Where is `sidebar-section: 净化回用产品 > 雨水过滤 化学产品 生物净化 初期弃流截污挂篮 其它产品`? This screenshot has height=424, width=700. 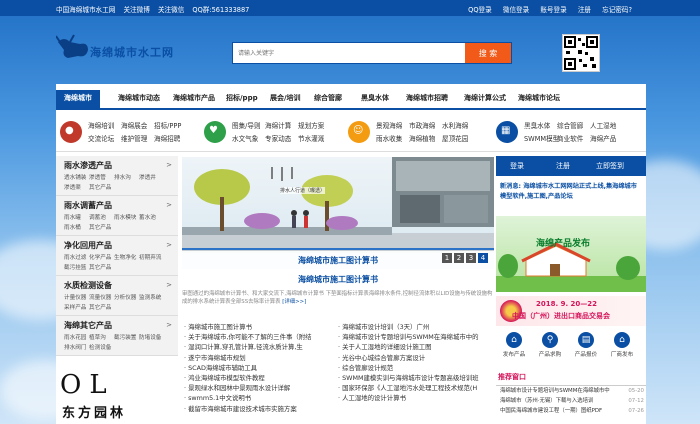
sidebar-section: 净化回用产品 > 雨水过滤 化学产品 生物净化 初期弃流截污挂篮 其它产品 is located at coordinates (117, 256).